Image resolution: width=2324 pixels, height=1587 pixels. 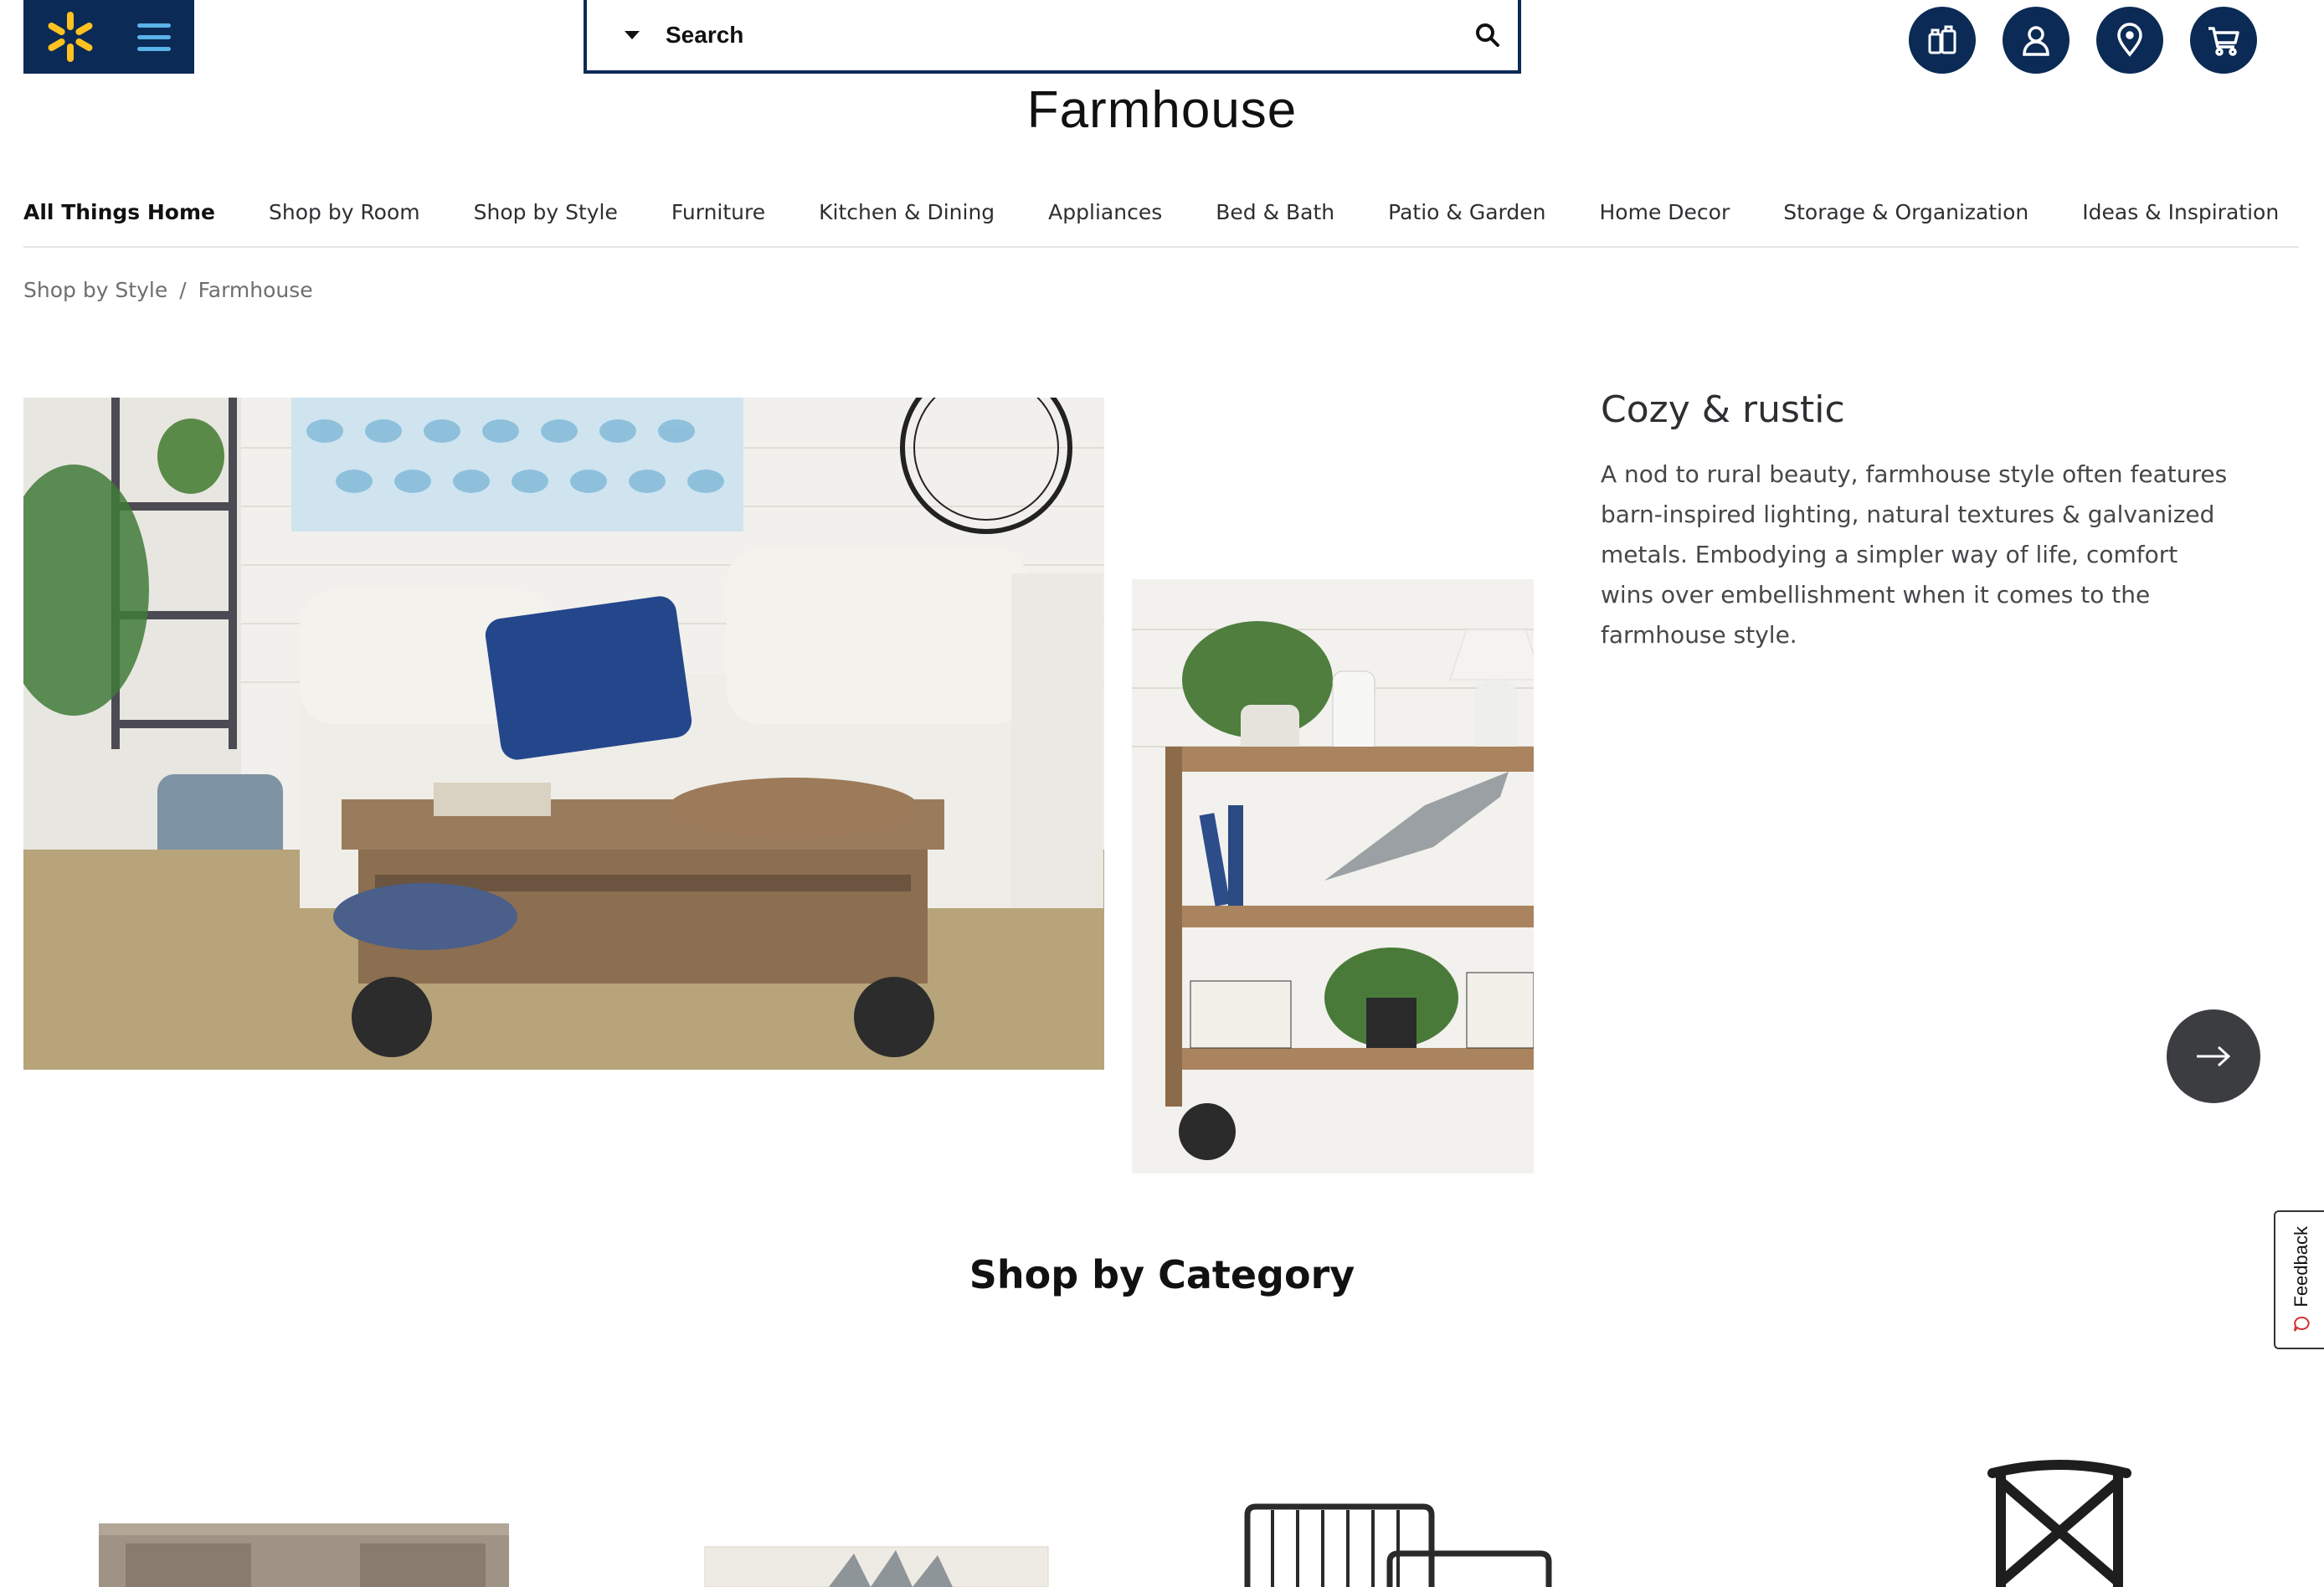 I want to click on search-input, so click(x=1058, y=35).